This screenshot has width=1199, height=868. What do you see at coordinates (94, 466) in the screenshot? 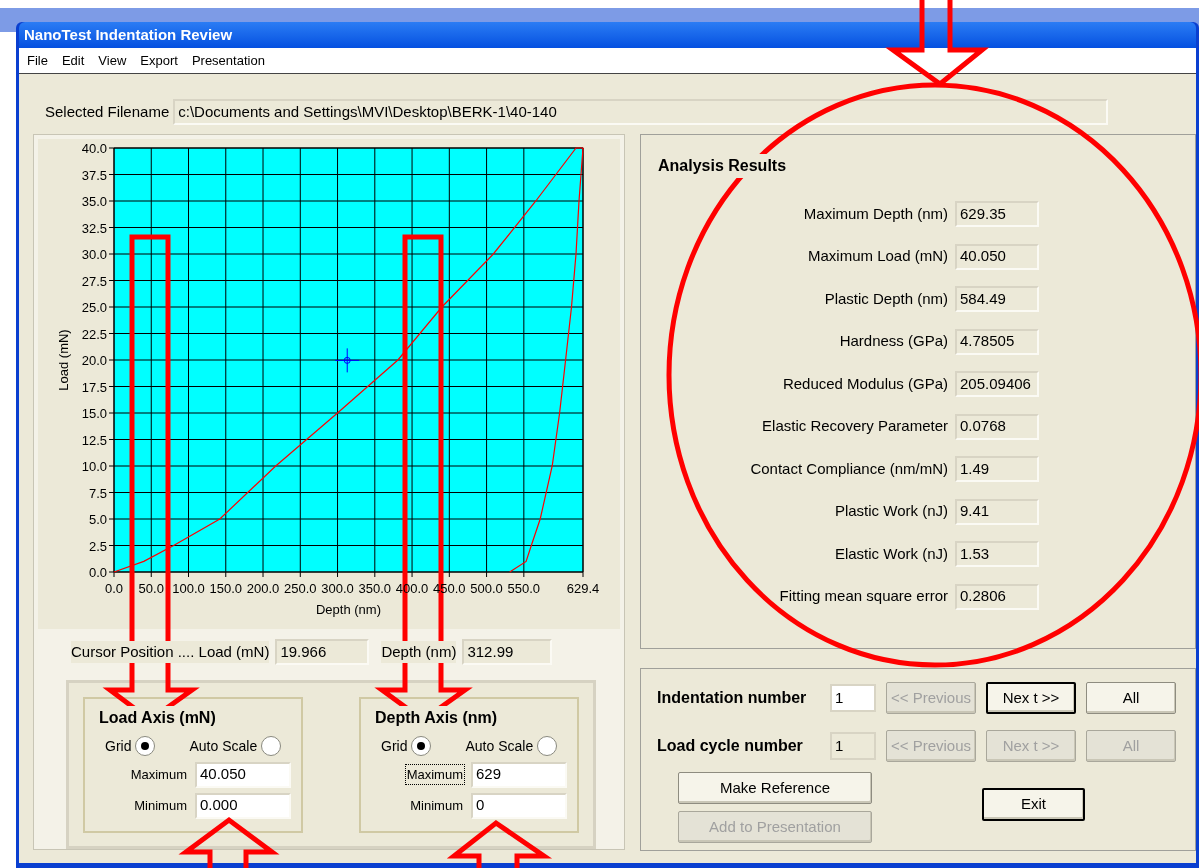
I see `y-tick-label: 10.0` at bounding box center [94, 466].